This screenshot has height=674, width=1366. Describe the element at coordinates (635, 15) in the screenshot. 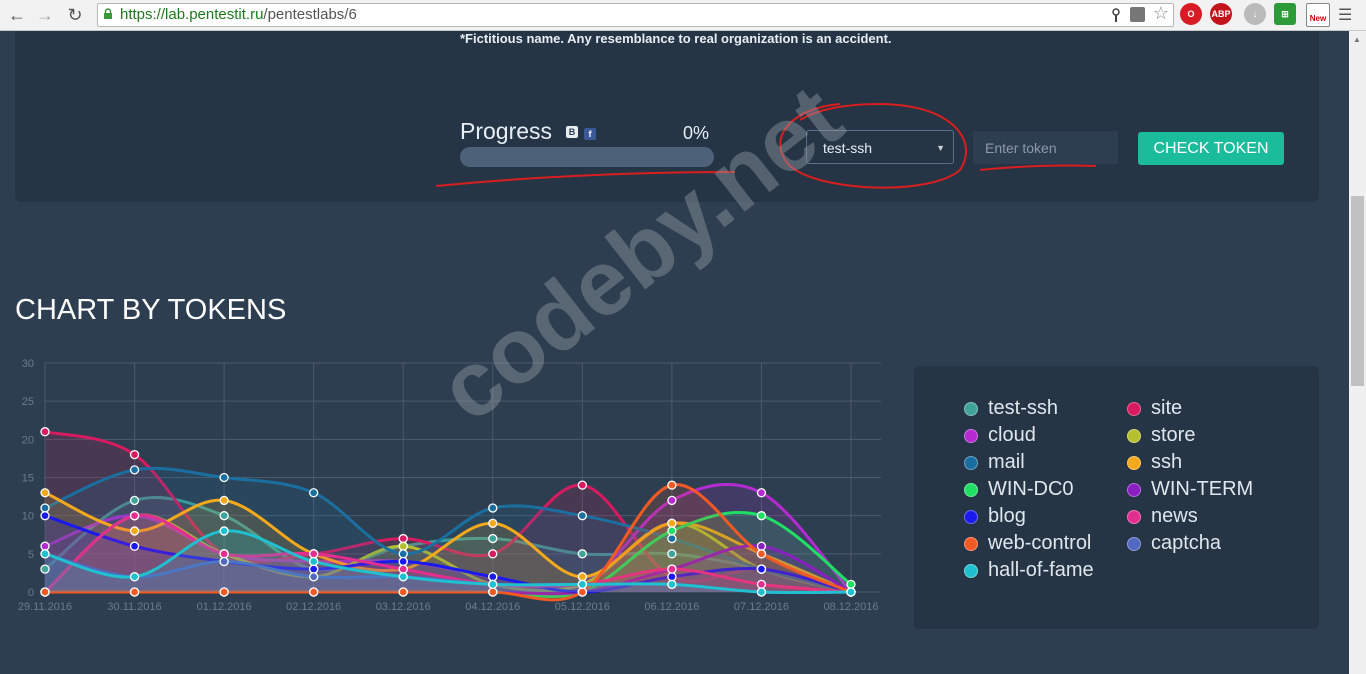

I see `address-bar: https://lab.pentestit.ru/pentestlabs/6 ☆` at that location.